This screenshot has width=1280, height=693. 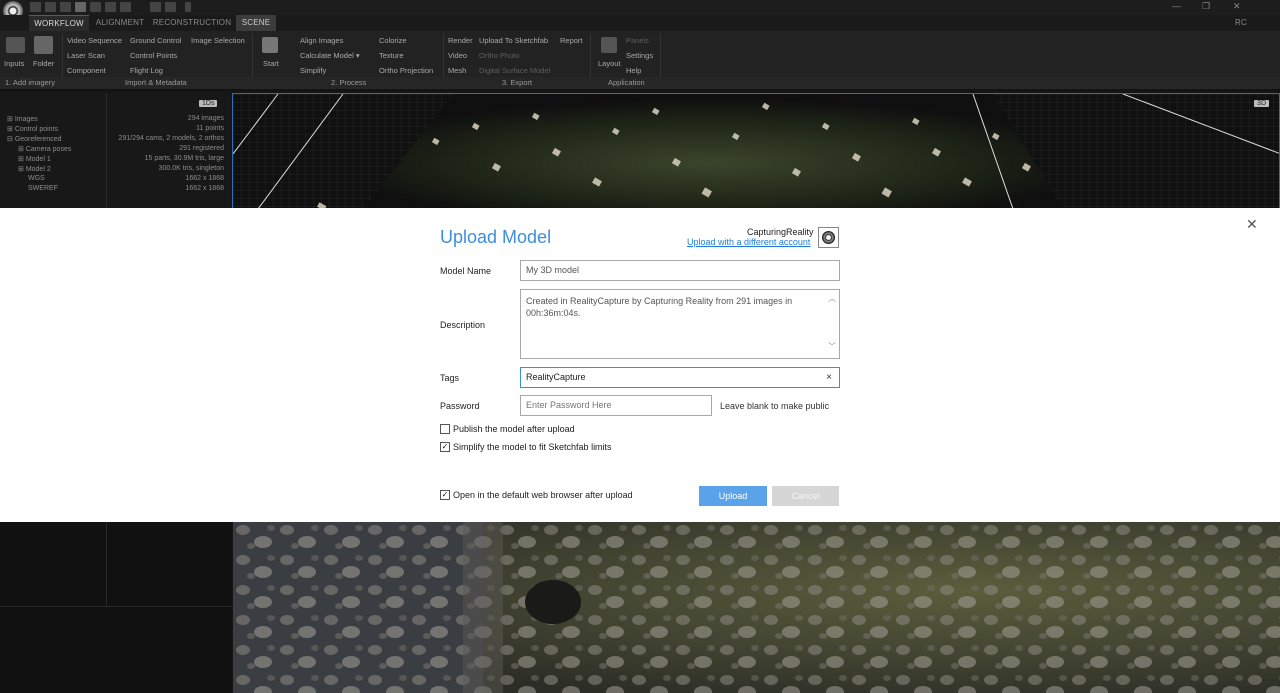 I want to click on qa-undo-icon, so click(x=155, y=7).